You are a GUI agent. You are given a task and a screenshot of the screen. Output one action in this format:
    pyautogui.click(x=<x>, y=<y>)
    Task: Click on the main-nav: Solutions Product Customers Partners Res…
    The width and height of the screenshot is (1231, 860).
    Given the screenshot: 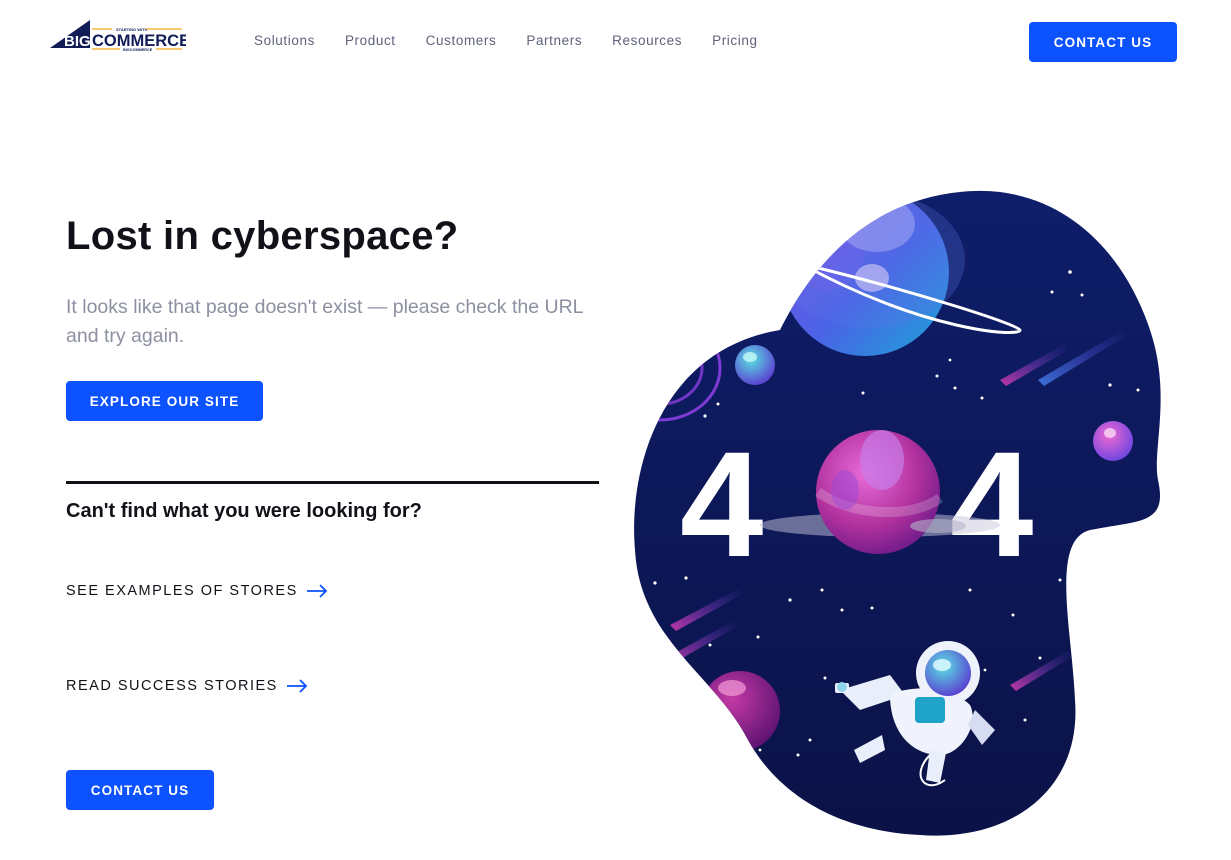 What is the action you would take?
    pyautogui.click(x=521, y=40)
    